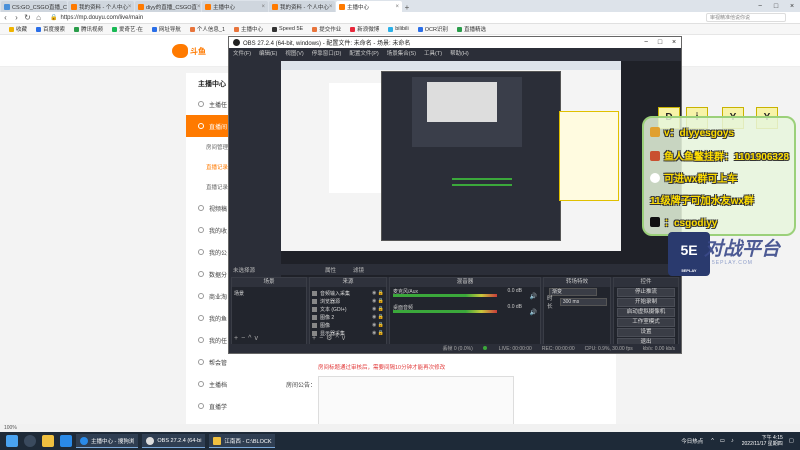  What do you see at coordinates (471, 29) in the screenshot?
I see `bookmark: 直播精选` at bounding box center [471, 29].